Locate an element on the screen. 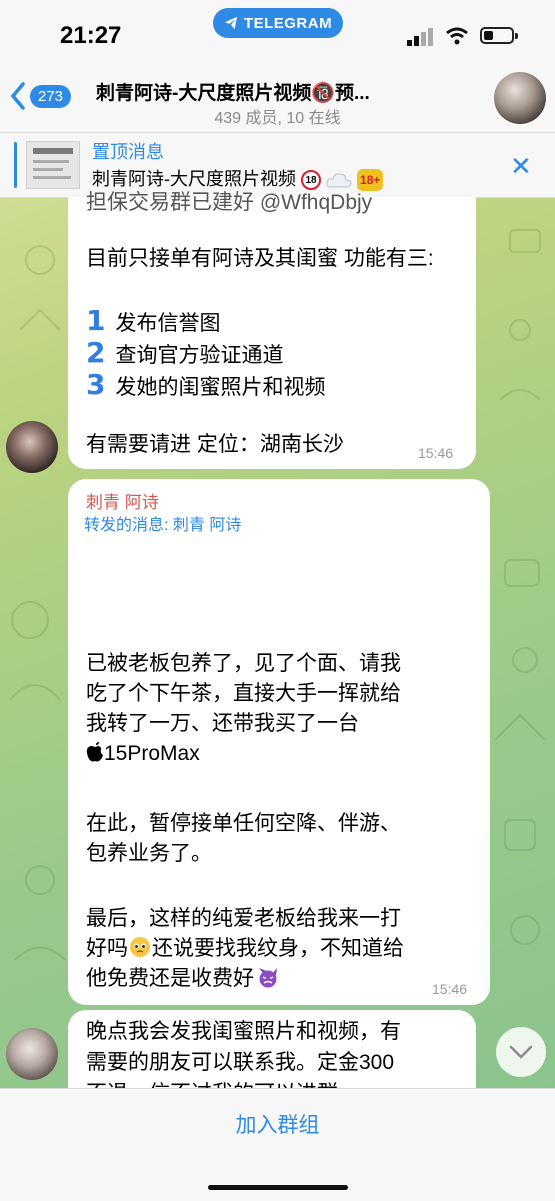 This screenshot has height=1201, width=555. list-item: 1 发布信誉图 is located at coordinates (153, 320).